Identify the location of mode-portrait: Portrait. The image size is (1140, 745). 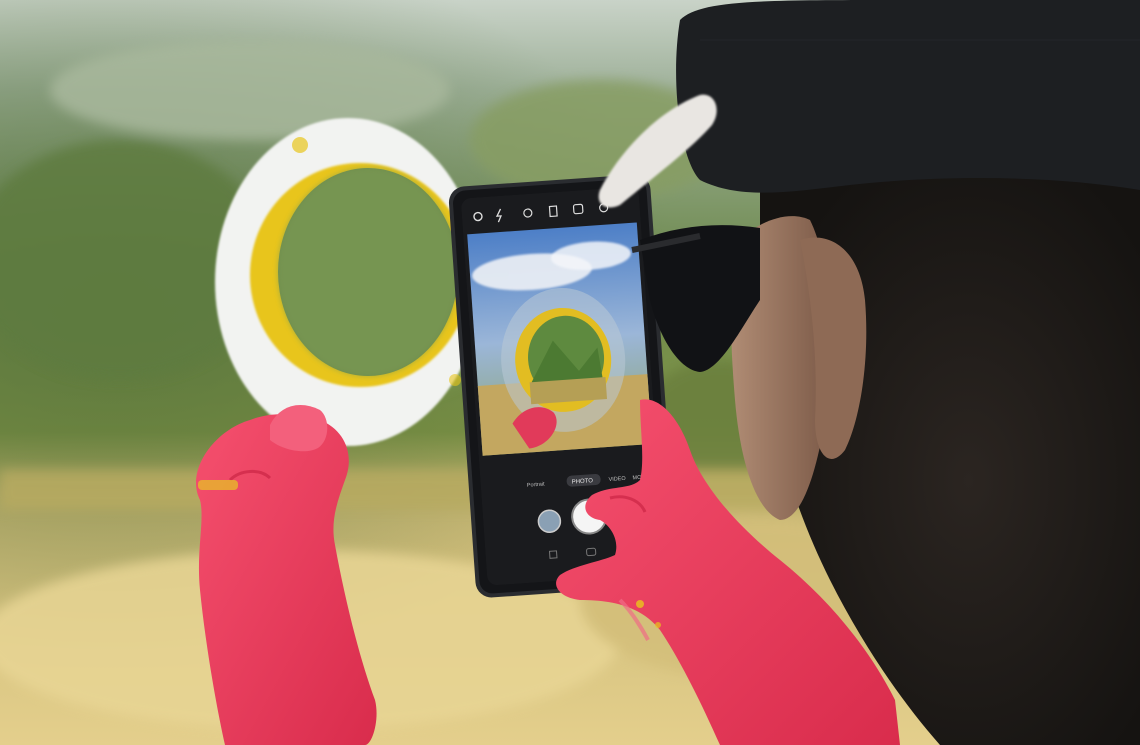
(536, 485).